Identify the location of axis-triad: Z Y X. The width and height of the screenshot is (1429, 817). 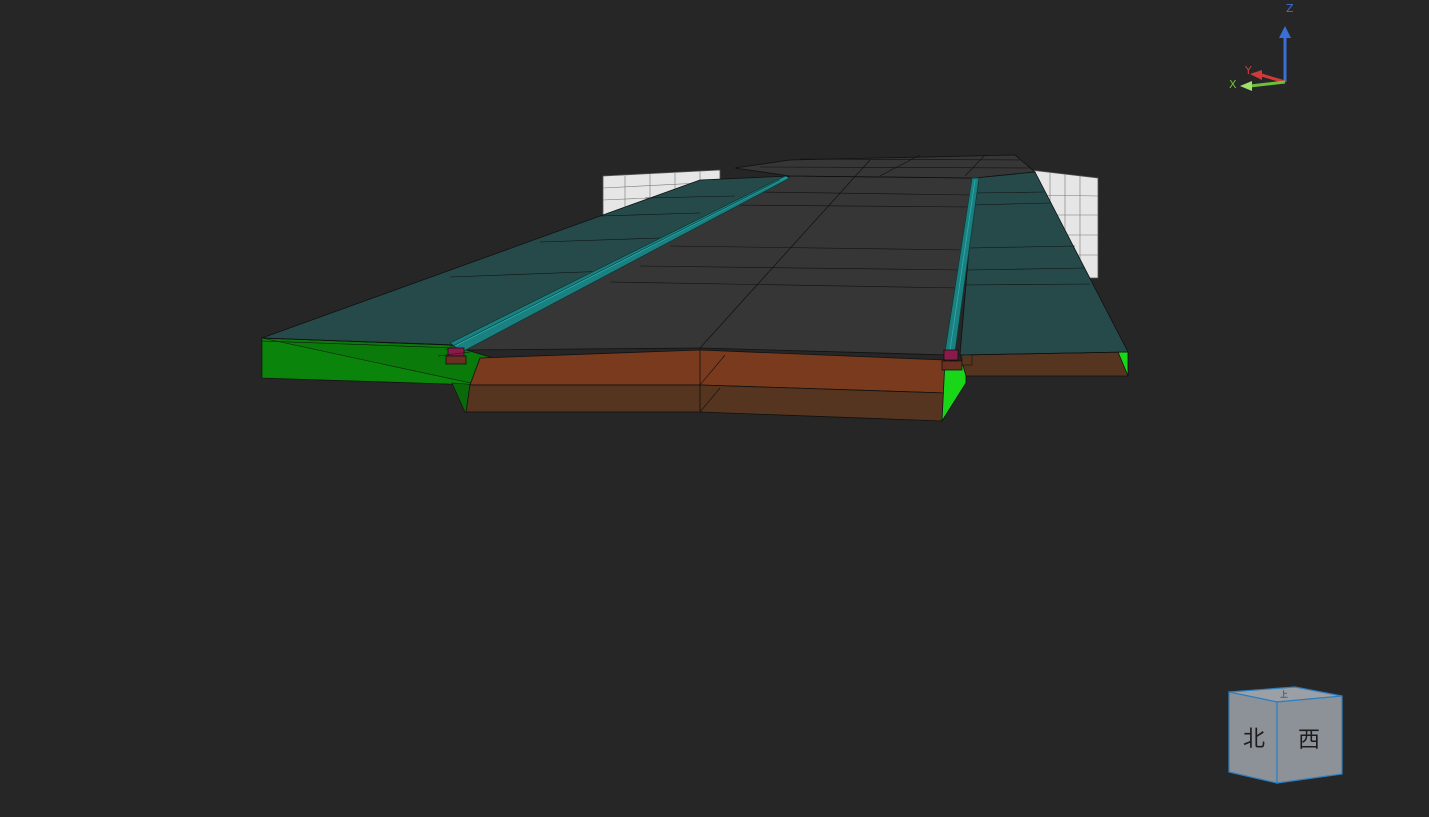
(1261, 46).